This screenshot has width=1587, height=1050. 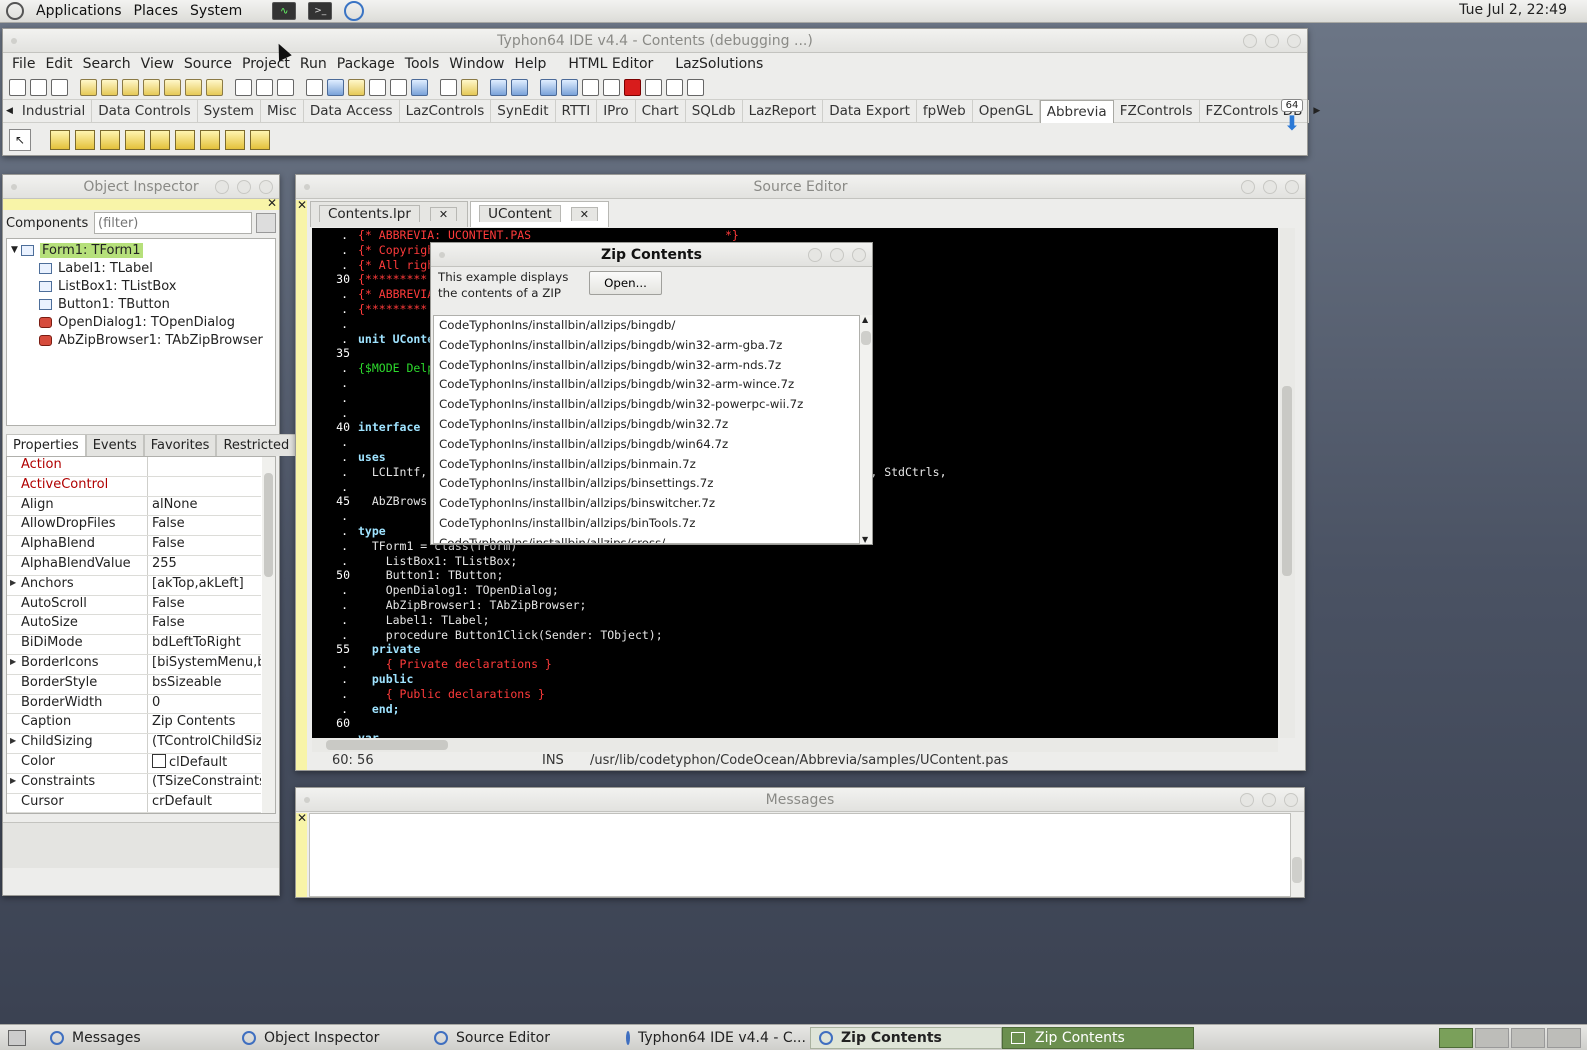 What do you see at coordinates (818, 590) in the screenshot?
I see `code-line: OpenDialog1: TOpenDialog;` at bounding box center [818, 590].